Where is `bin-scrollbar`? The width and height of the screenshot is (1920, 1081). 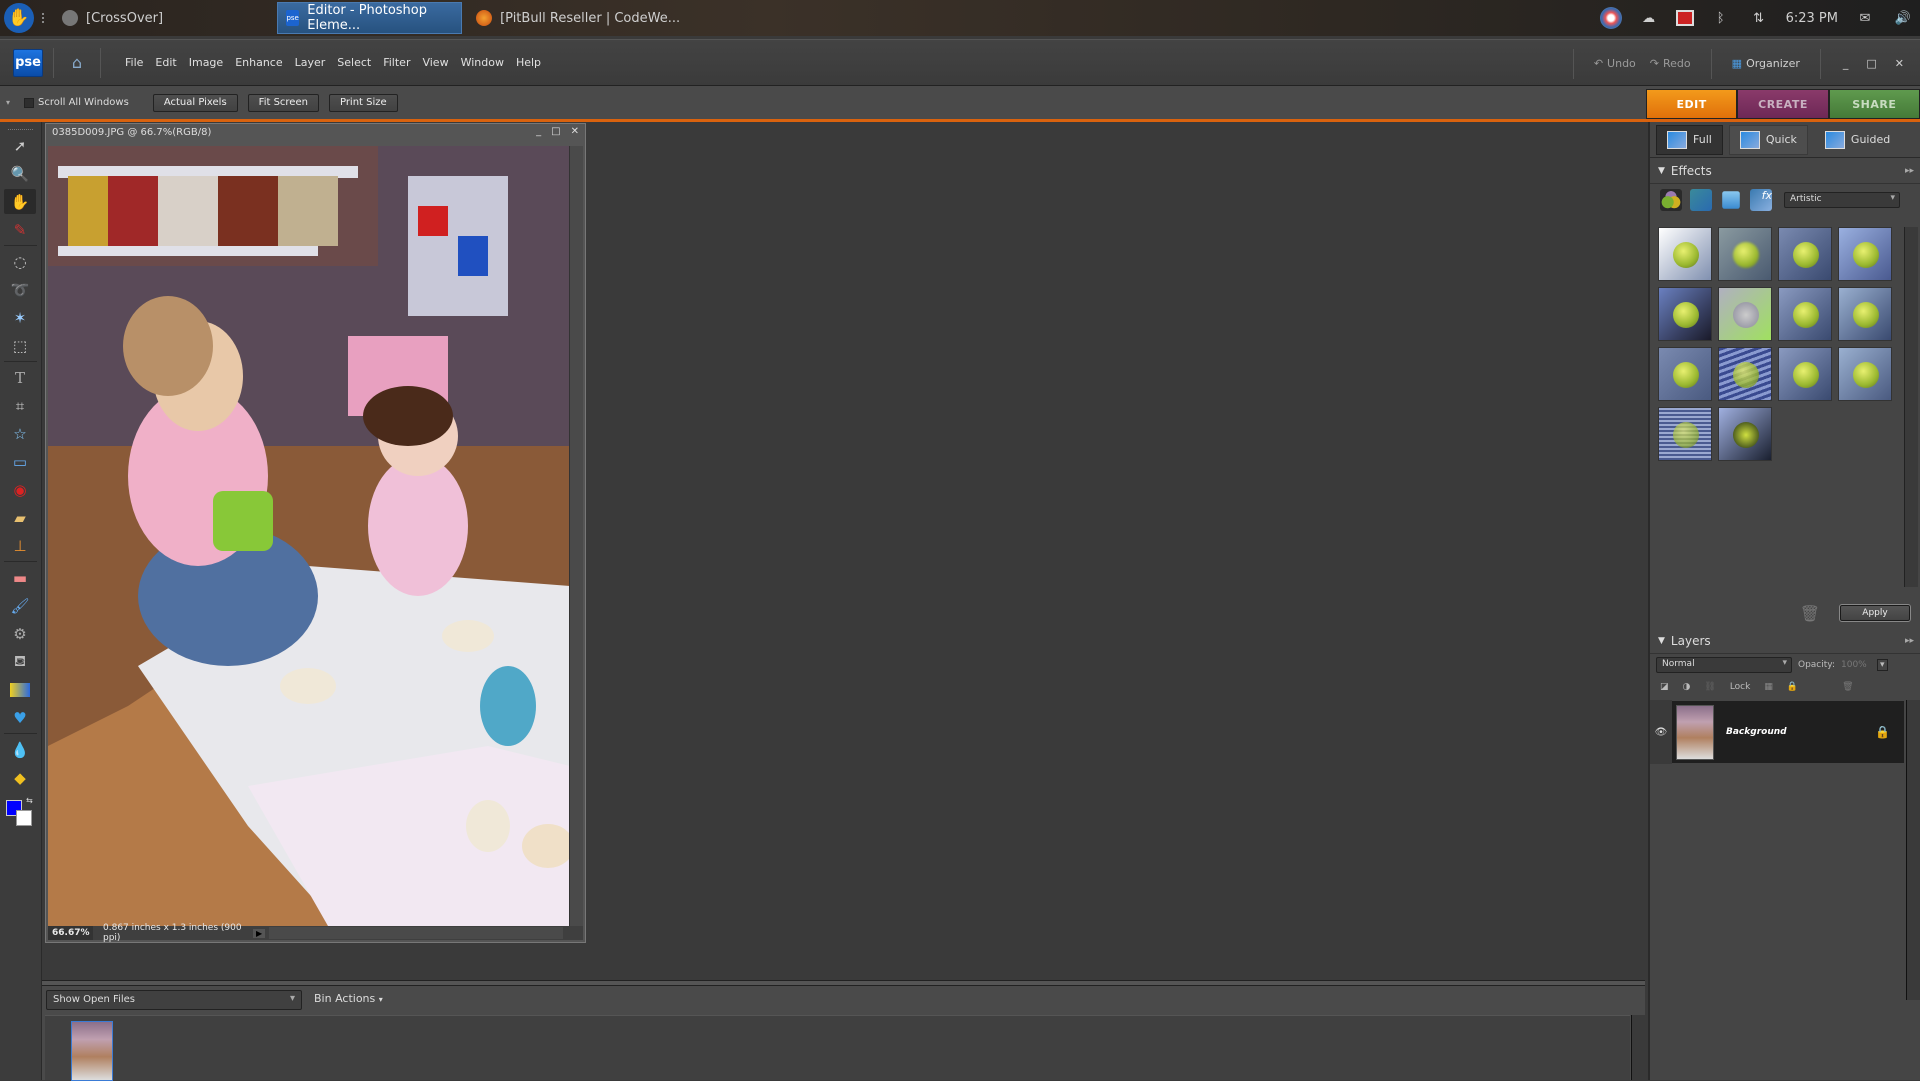
bin-scrollbar is located at coordinates (1638, 1047).